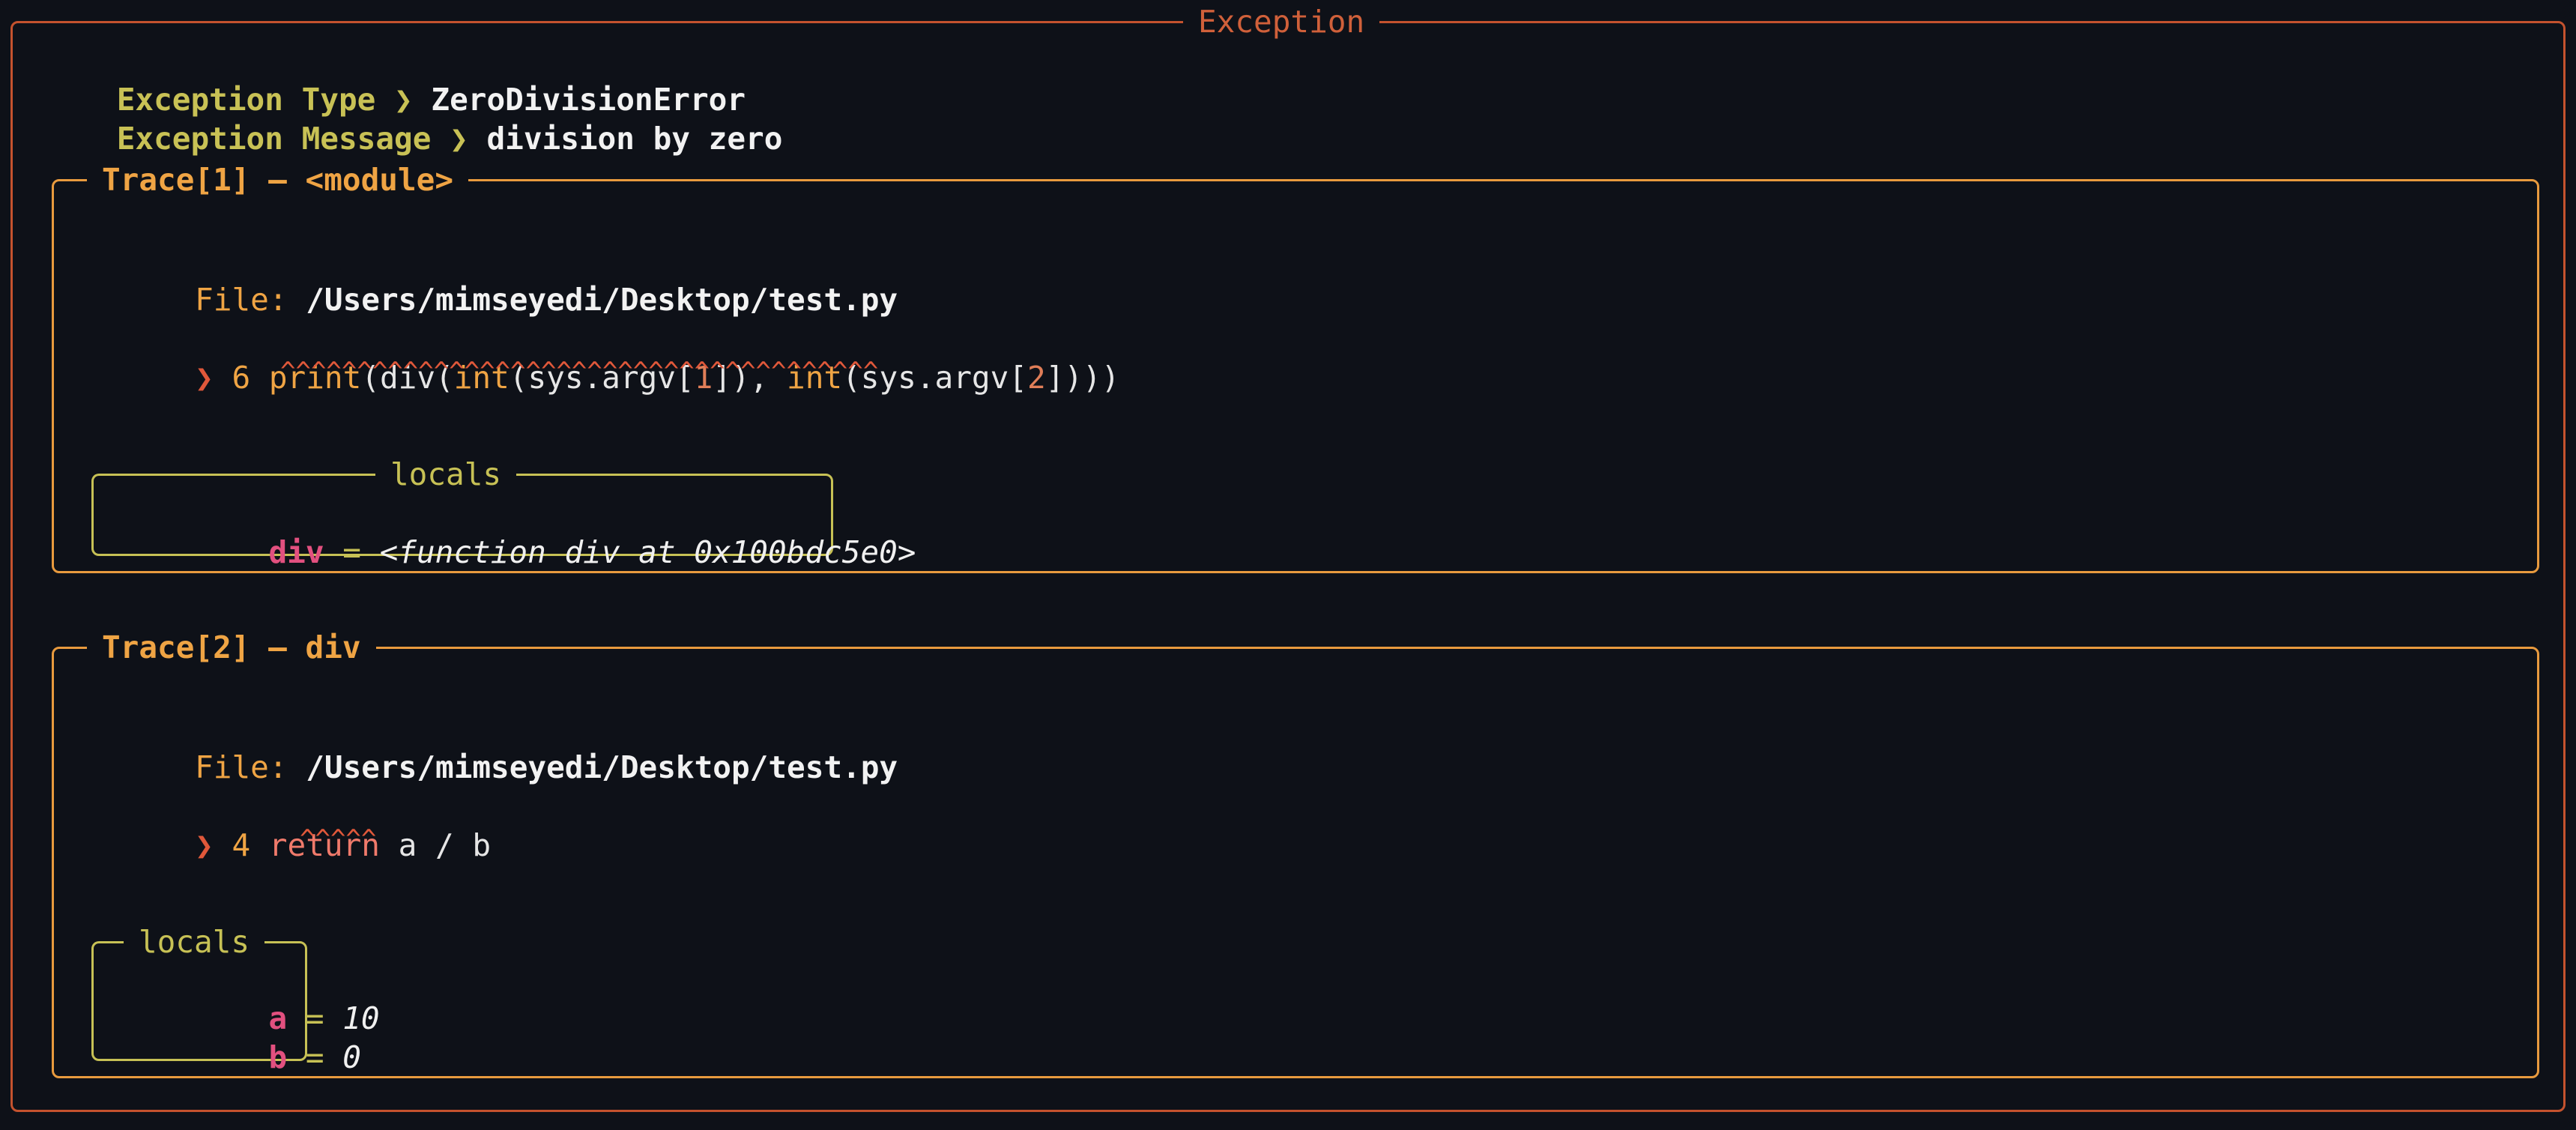 This screenshot has height=1130, width=2576. I want to click on line-number: 4, so click(241, 845).